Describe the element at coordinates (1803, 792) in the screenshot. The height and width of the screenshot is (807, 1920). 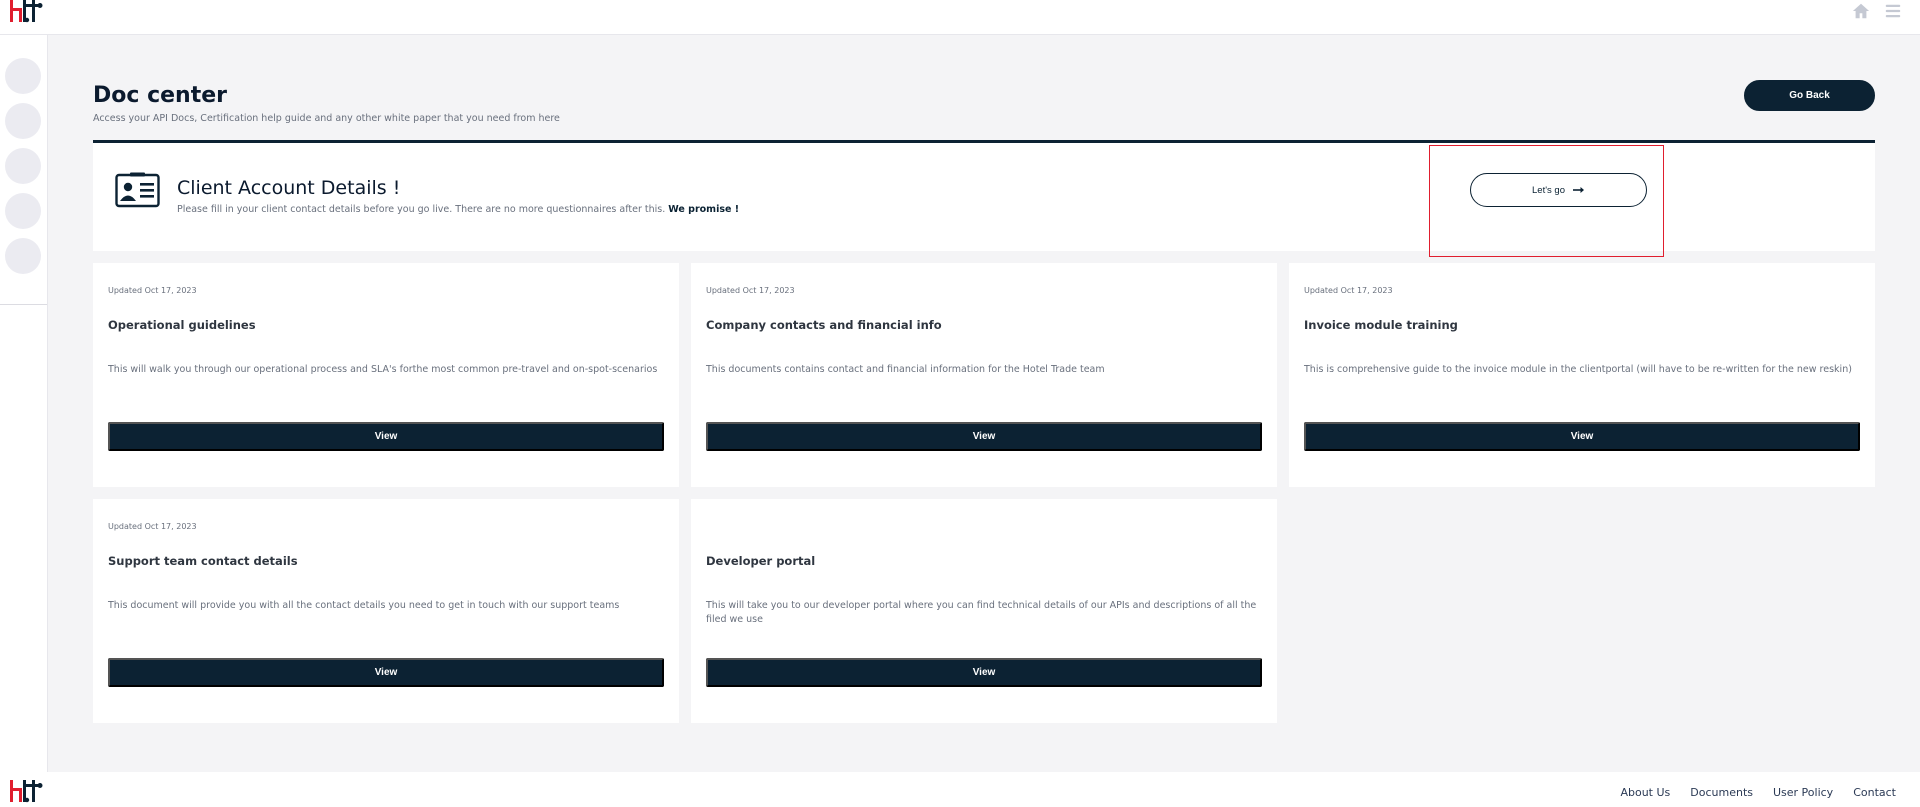
I see `footer-link-user-policy: User Policy` at that location.